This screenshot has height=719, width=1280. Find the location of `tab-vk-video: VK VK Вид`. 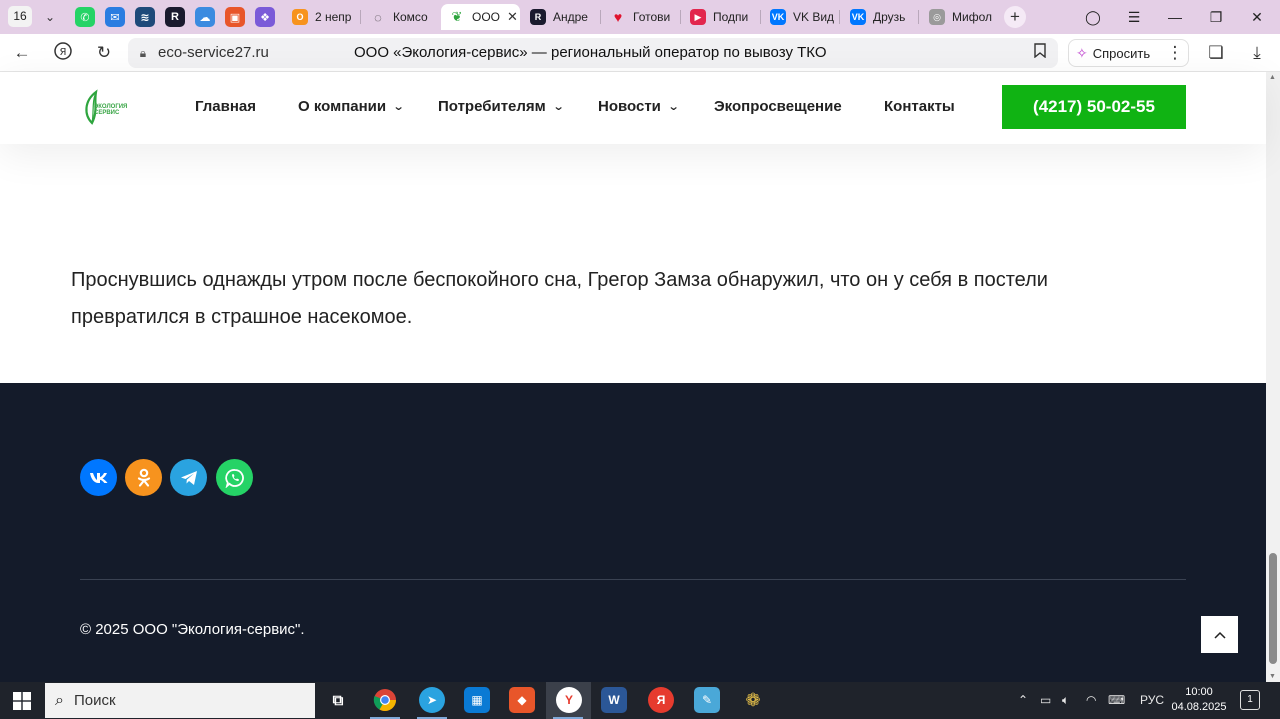

tab-vk-video: VK VK Вид is located at coordinates (799, 17).